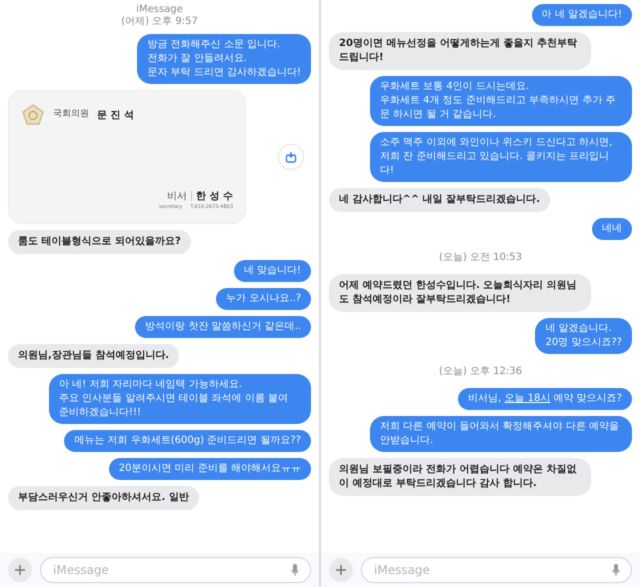  I want to click on card-person: 한 성 수, so click(214, 197).